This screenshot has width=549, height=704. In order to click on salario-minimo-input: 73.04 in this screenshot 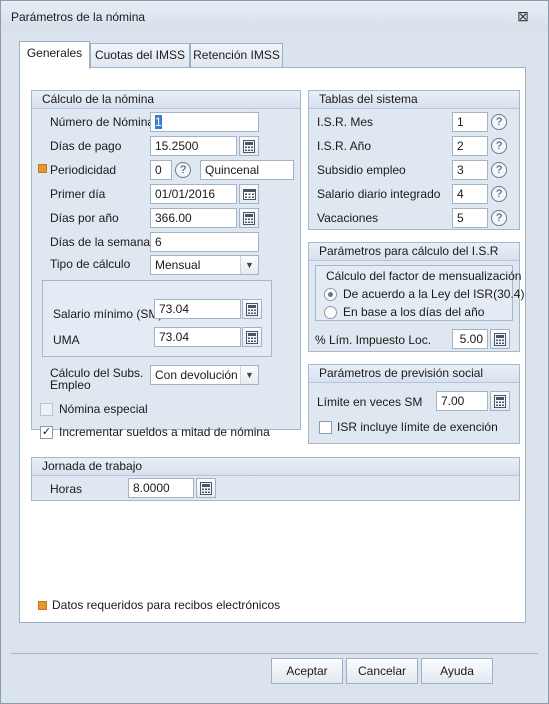, I will do `click(197, 309)`.